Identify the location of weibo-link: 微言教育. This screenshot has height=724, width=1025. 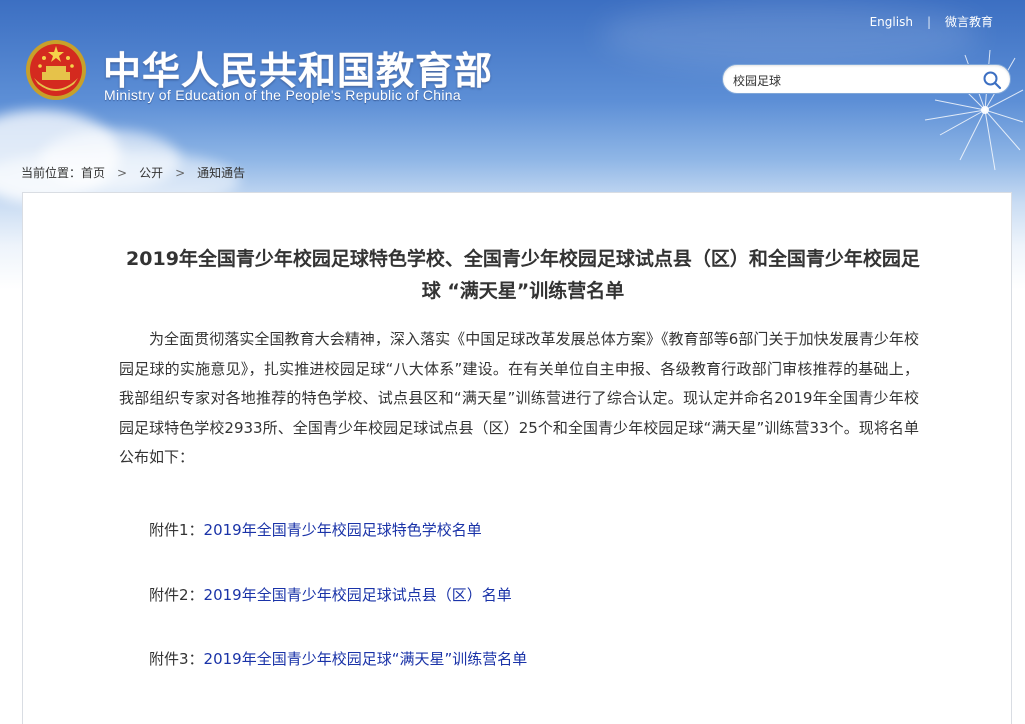
(969, 21).